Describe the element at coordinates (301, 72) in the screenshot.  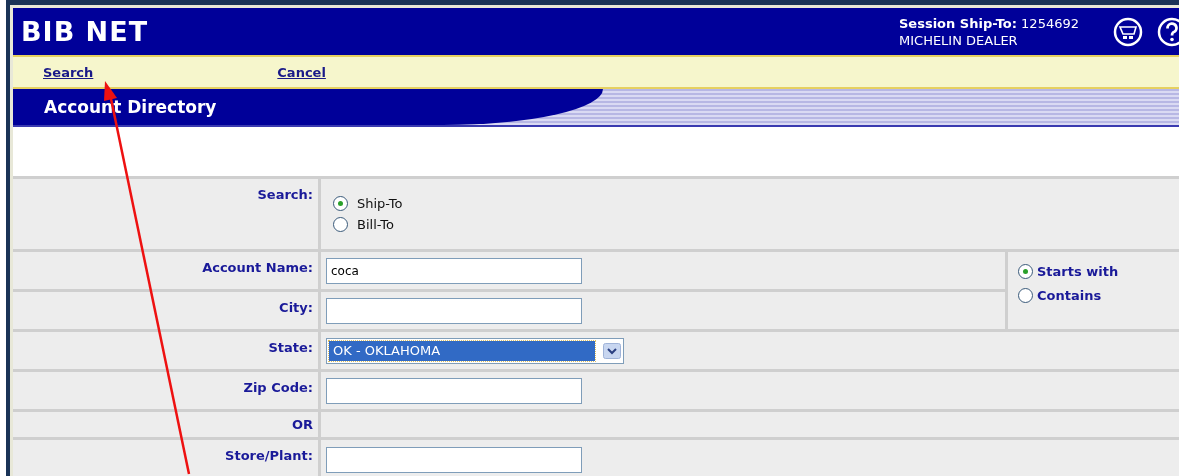
I see `toolbar-link: Cancel` at that location.